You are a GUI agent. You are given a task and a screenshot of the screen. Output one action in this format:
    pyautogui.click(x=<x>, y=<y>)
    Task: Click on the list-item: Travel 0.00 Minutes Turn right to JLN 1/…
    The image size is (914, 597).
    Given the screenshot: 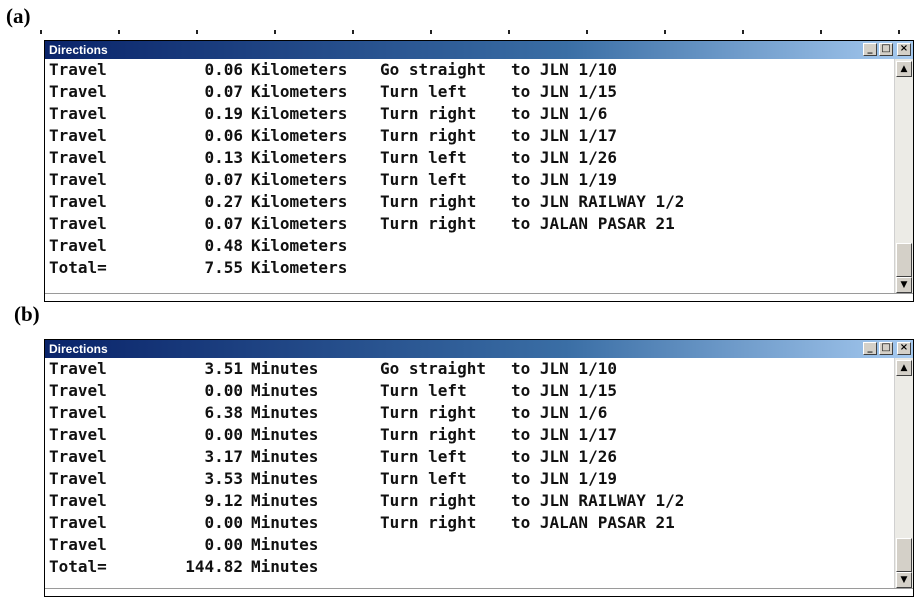 What is the action you would take?
    pyautogui.click(x=333, y=435)
    